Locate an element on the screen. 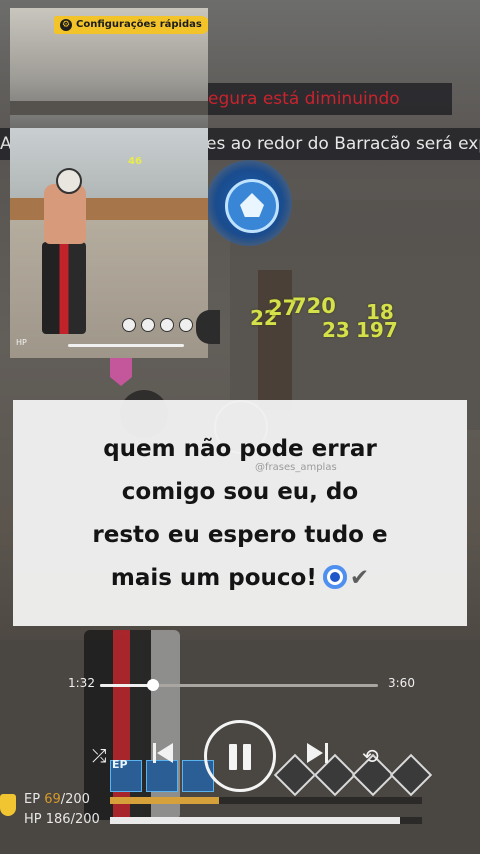  hp-current: 186 is located at coordinates (58, 819).